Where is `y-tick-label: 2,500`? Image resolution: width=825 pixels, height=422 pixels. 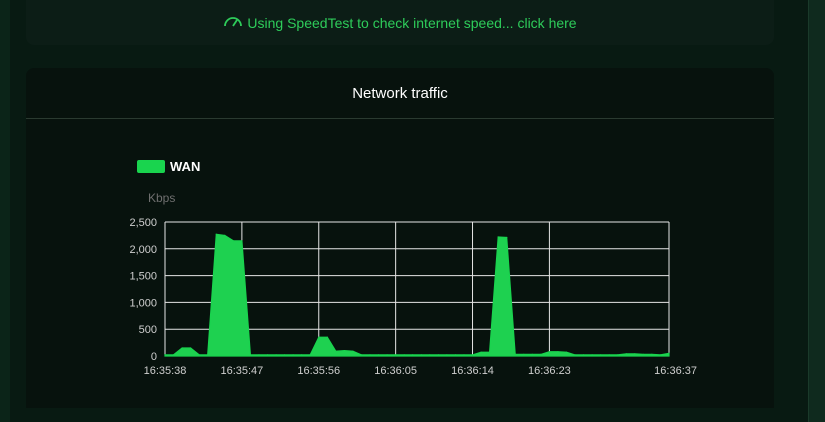 y-tick-label: 2,500 is located at coordinates (143, 223).